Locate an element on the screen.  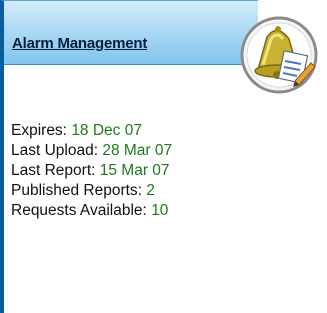
last-upload-row: Last Upload: 28 Mar 07 is located at coordinates (91, 151).